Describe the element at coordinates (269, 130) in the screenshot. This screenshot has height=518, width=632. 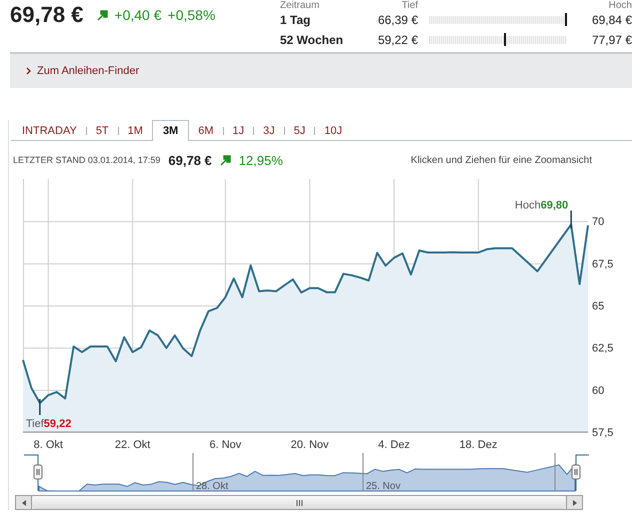
I see `period-tab: 3J` at that location.